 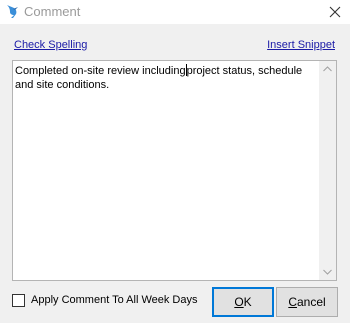 What do you see at coordinates (301, 45) in the screenshot?
I see `insert-snippet-link: Insert Snippet` at bounding box center [301, 45].